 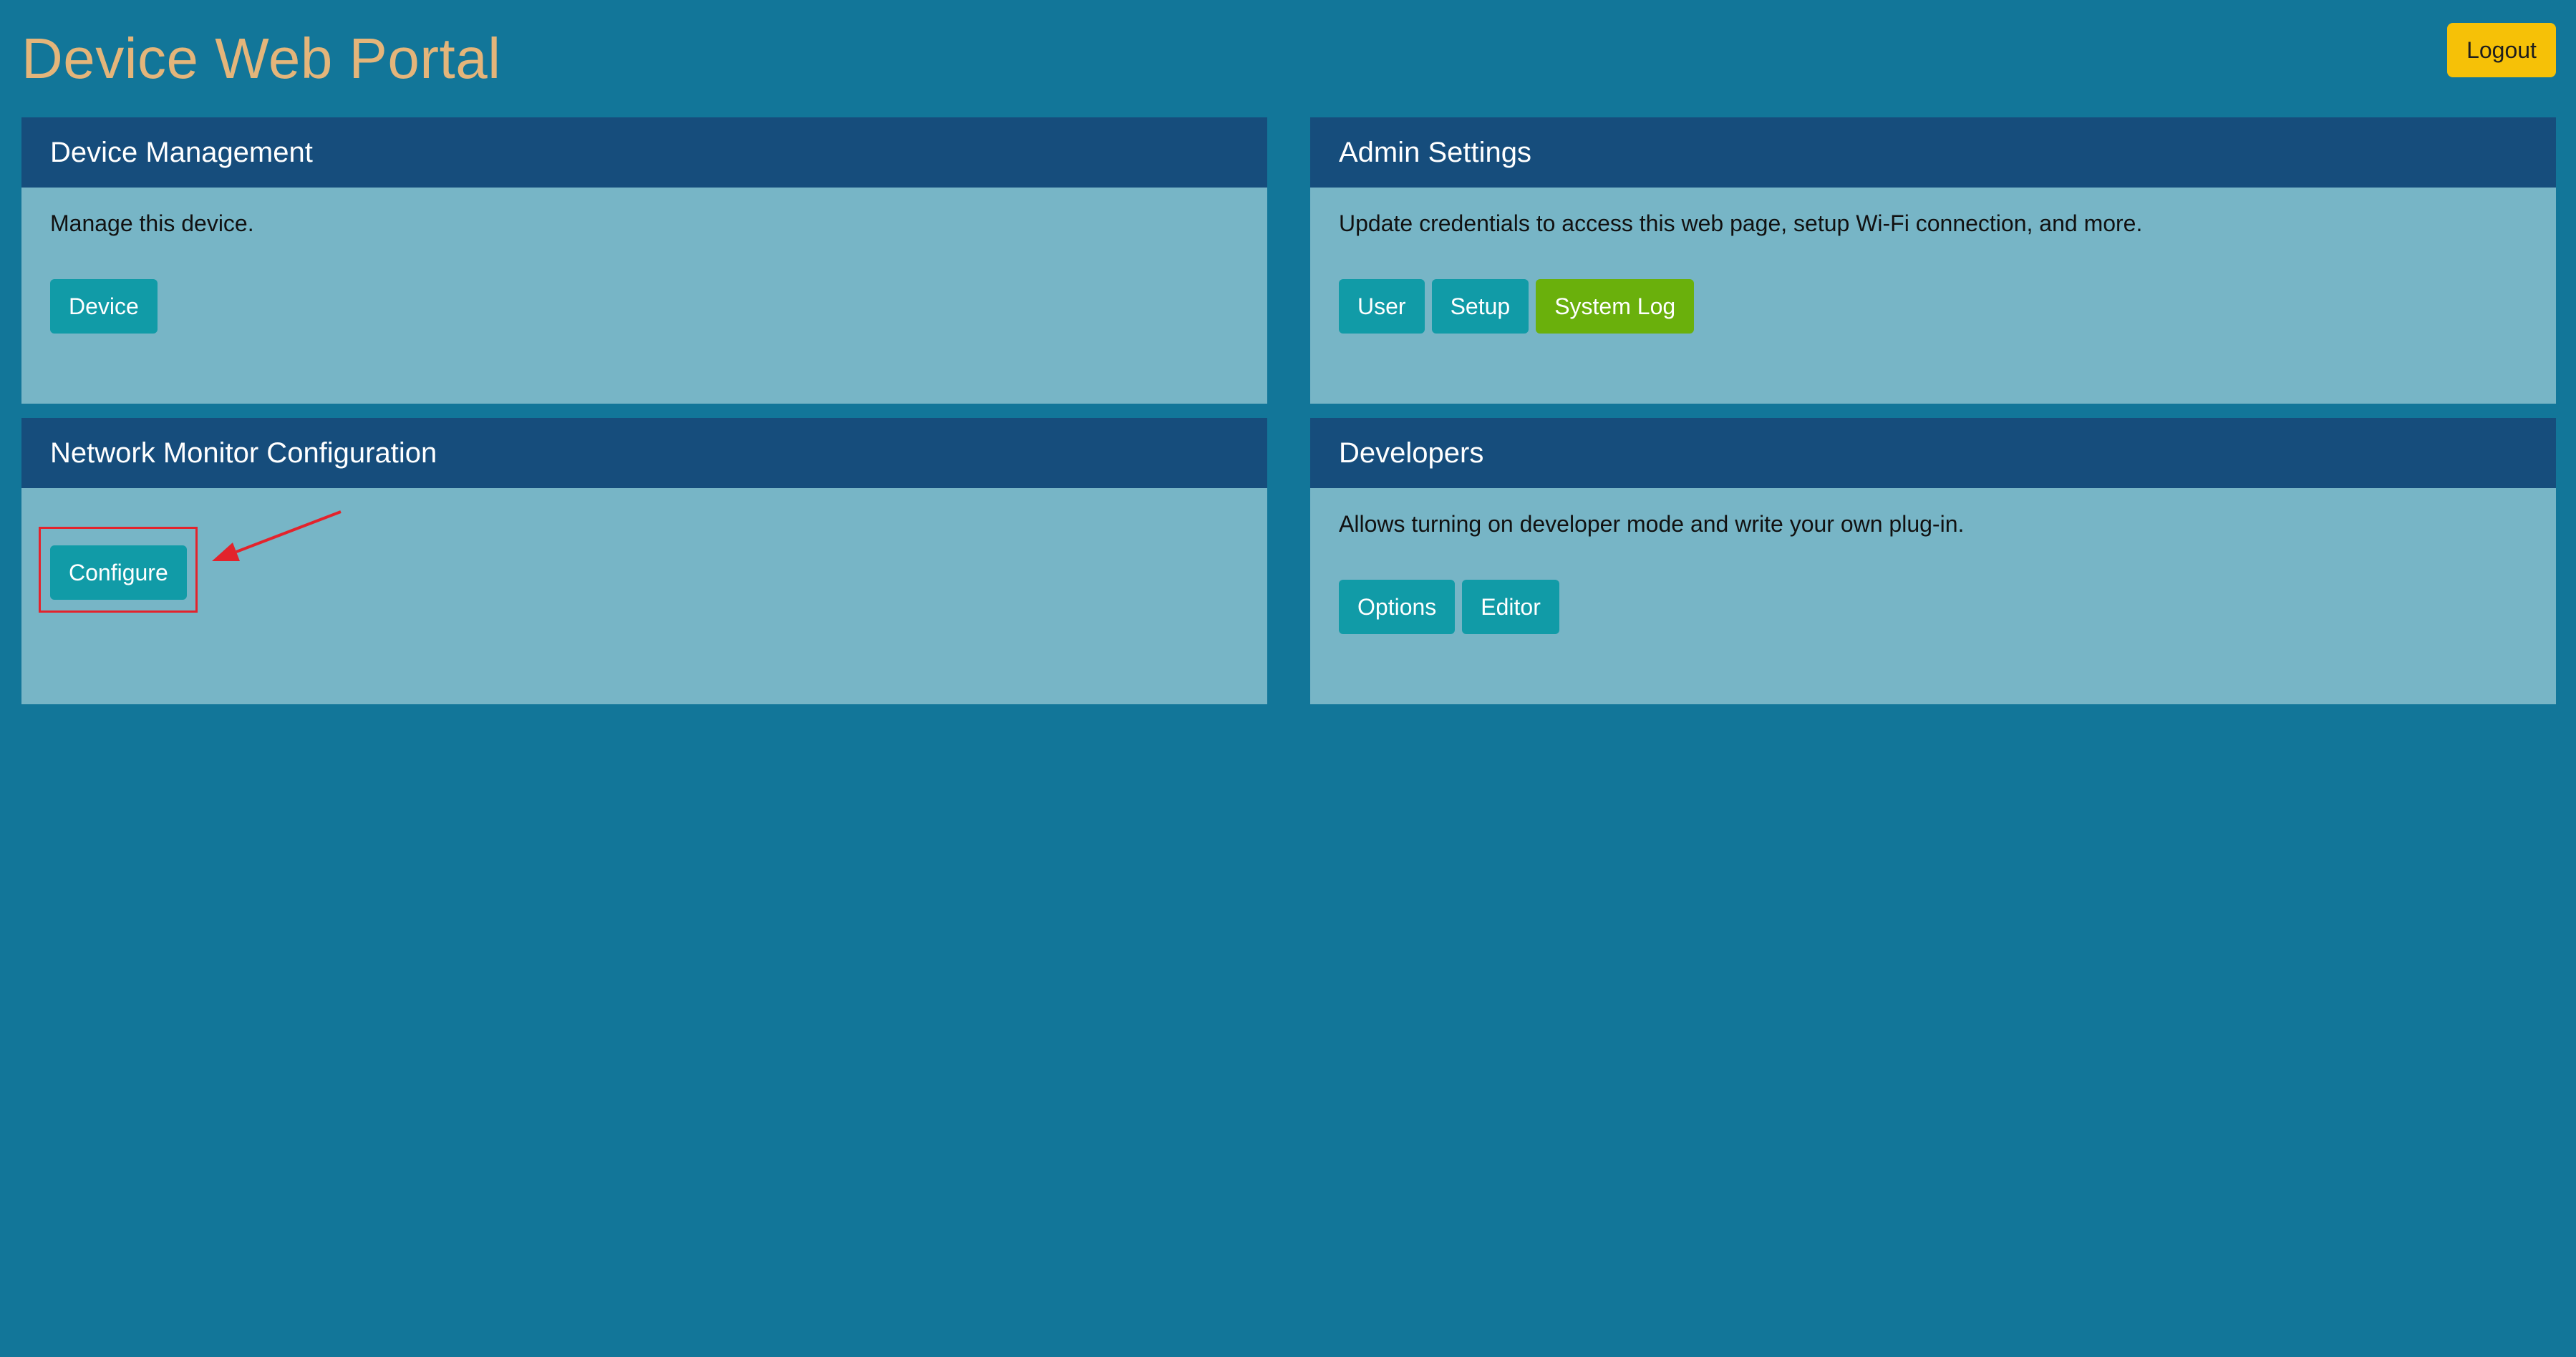 What do you see at coordinates (1397, 607) in the screenshot?
I see `options-button: Options` at bounding box center [1397, 607].